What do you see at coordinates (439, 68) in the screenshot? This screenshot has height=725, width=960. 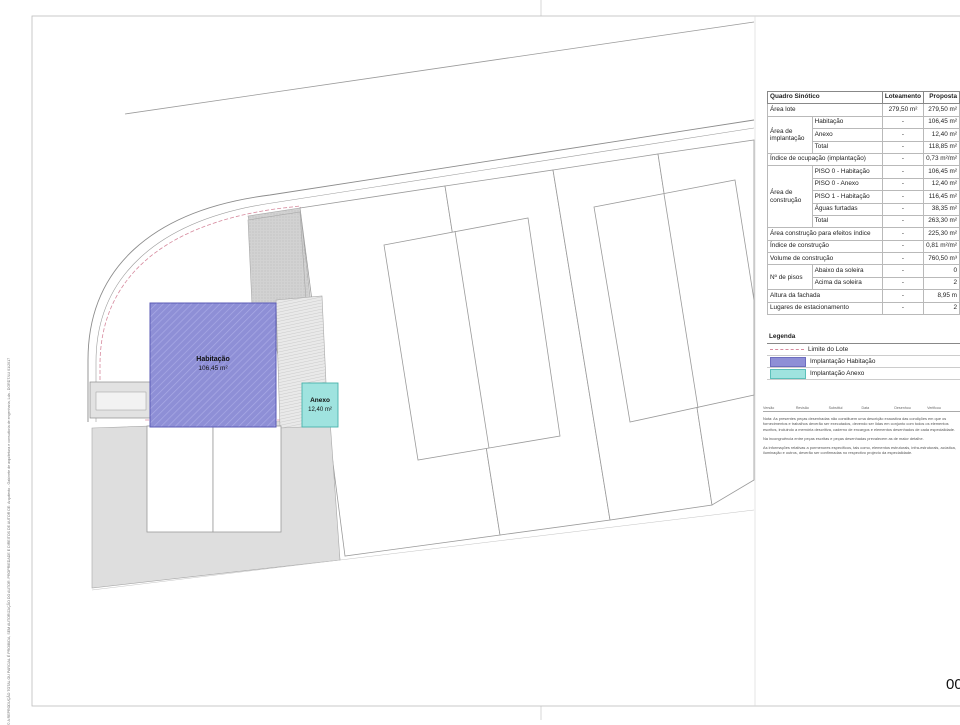 I see `road-edge-upper` at bounding box center [439, 68].